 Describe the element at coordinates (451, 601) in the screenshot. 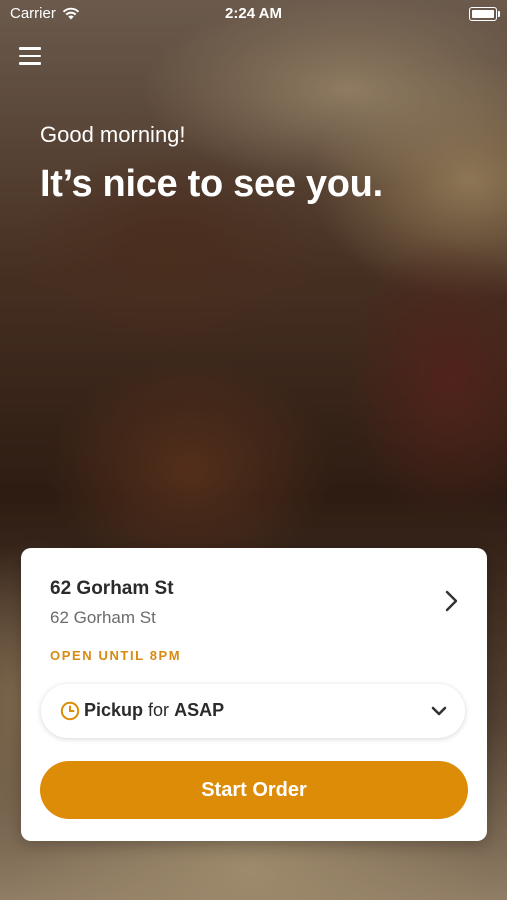

I see `chevron-right-icon` at that location.